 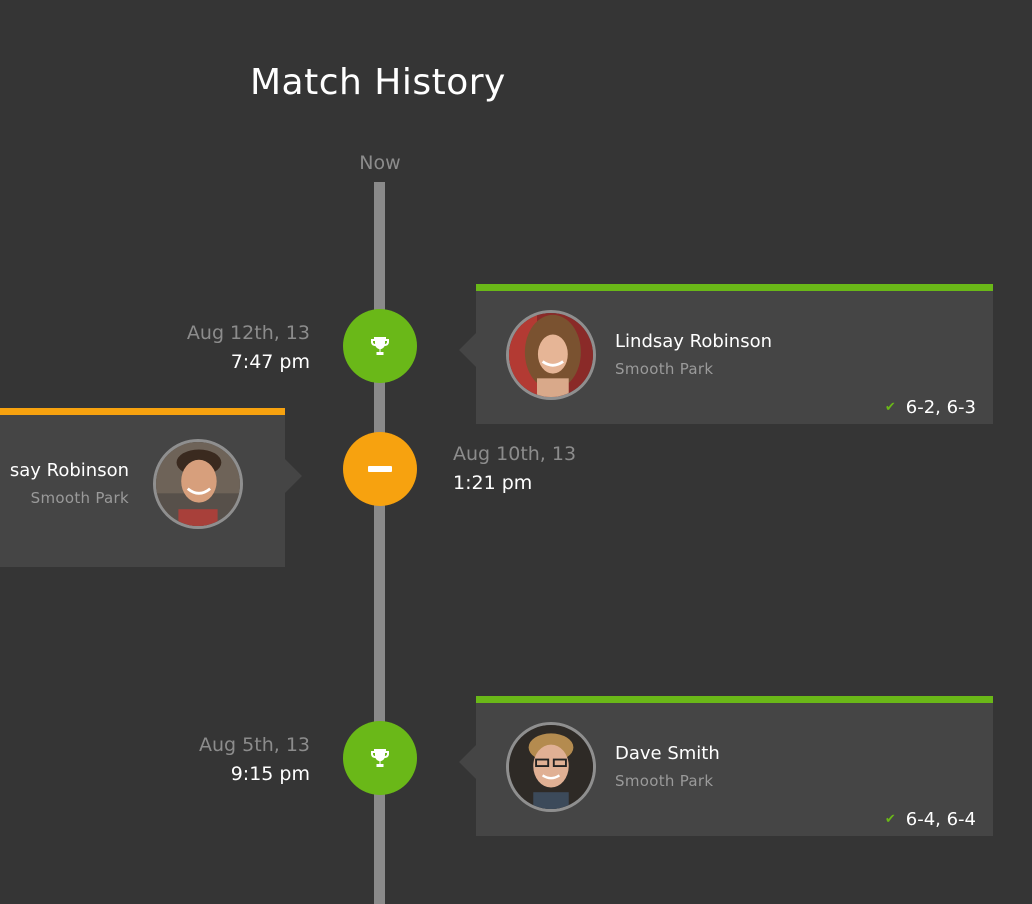 What do you see at coordinates (726, 354) in the screenshot?
I see `match-card: Lindsay Robinson Smooth Park ✔ 6-2, 6-3` at bounding box center [726, 354].